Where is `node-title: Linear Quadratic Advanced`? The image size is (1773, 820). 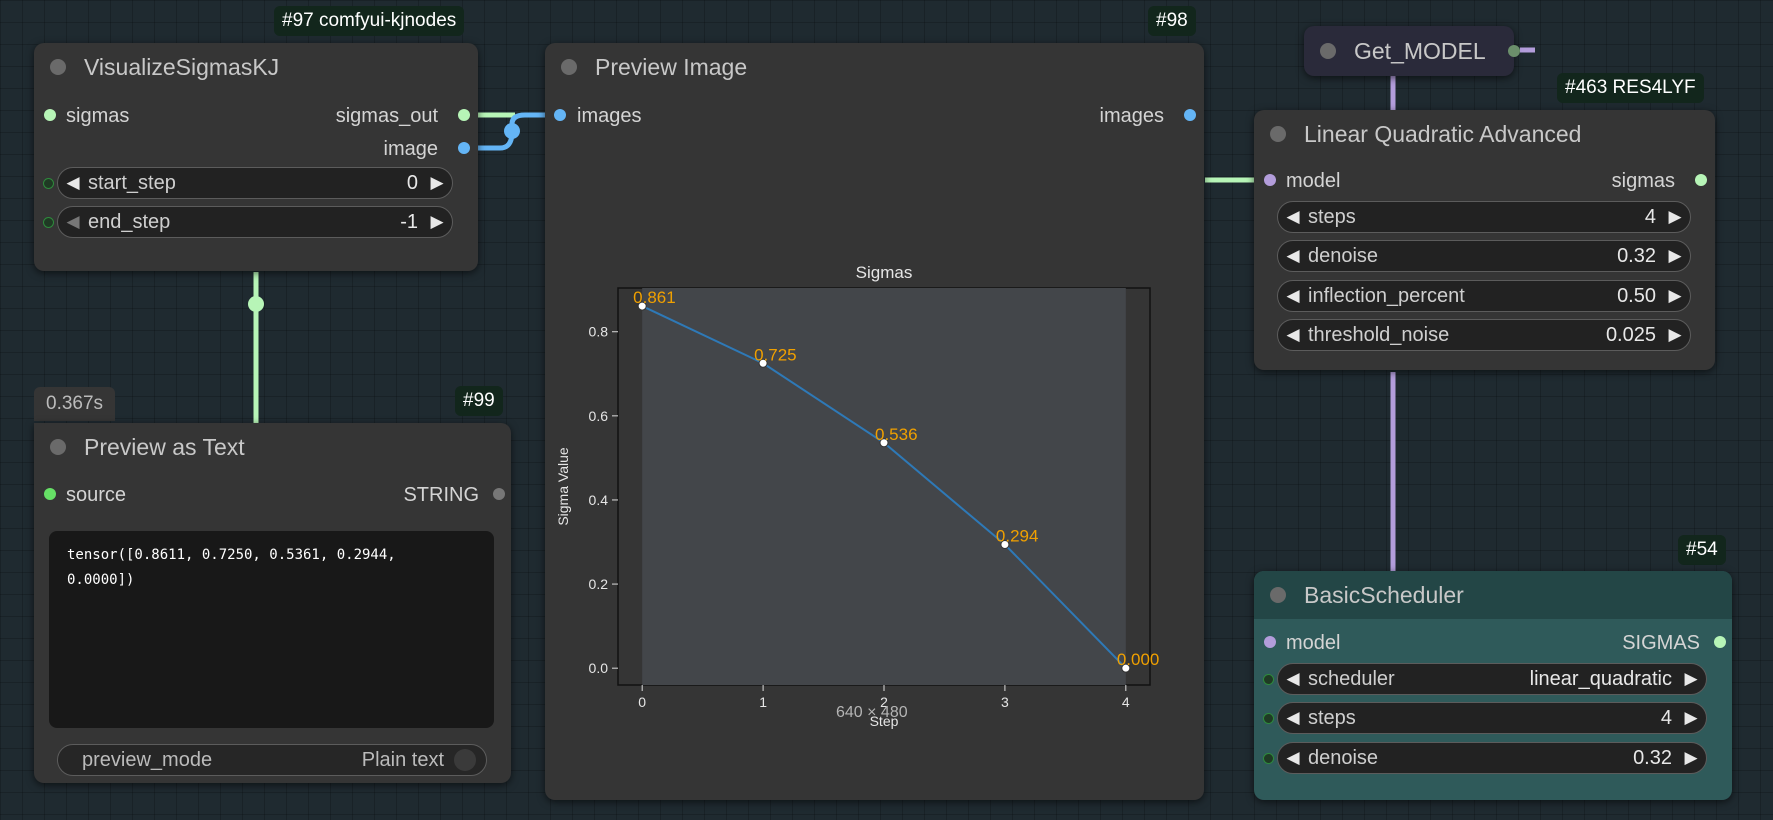
node-title: Linear Quadratic Advanced is located at coordinates (1443, 133).